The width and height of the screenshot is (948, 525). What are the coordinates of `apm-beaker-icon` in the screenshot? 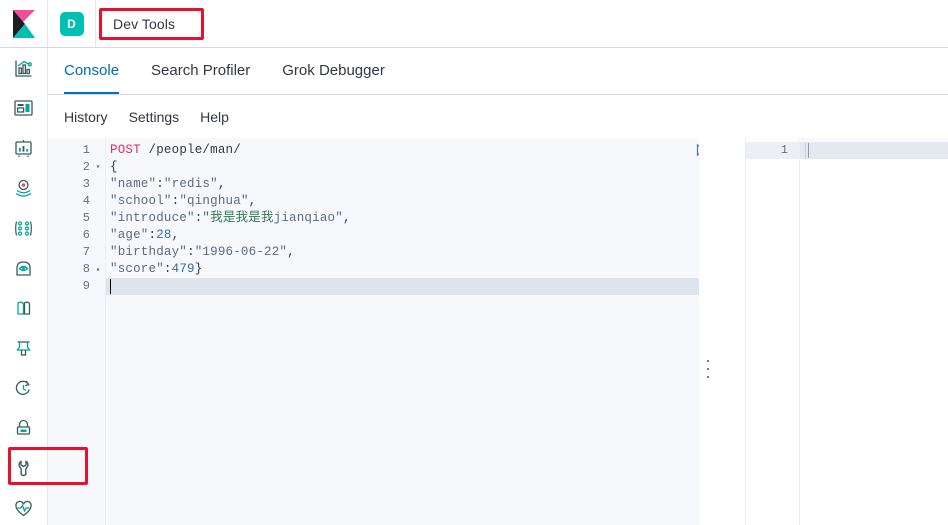 It's located at (23, 348).